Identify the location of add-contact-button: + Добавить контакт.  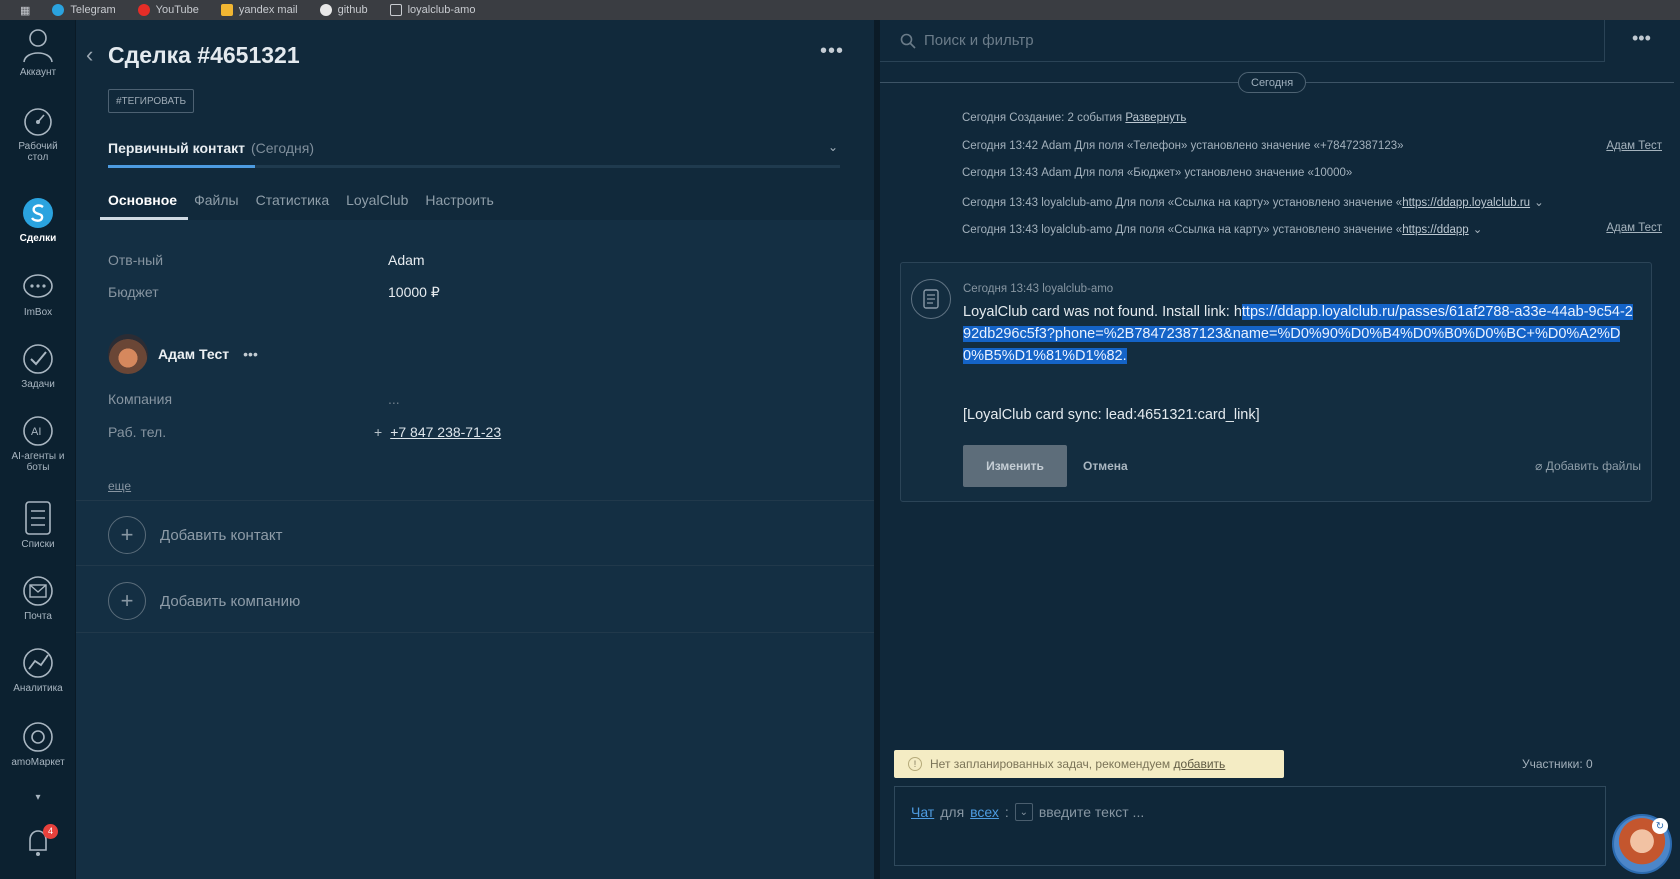
(195, 535).